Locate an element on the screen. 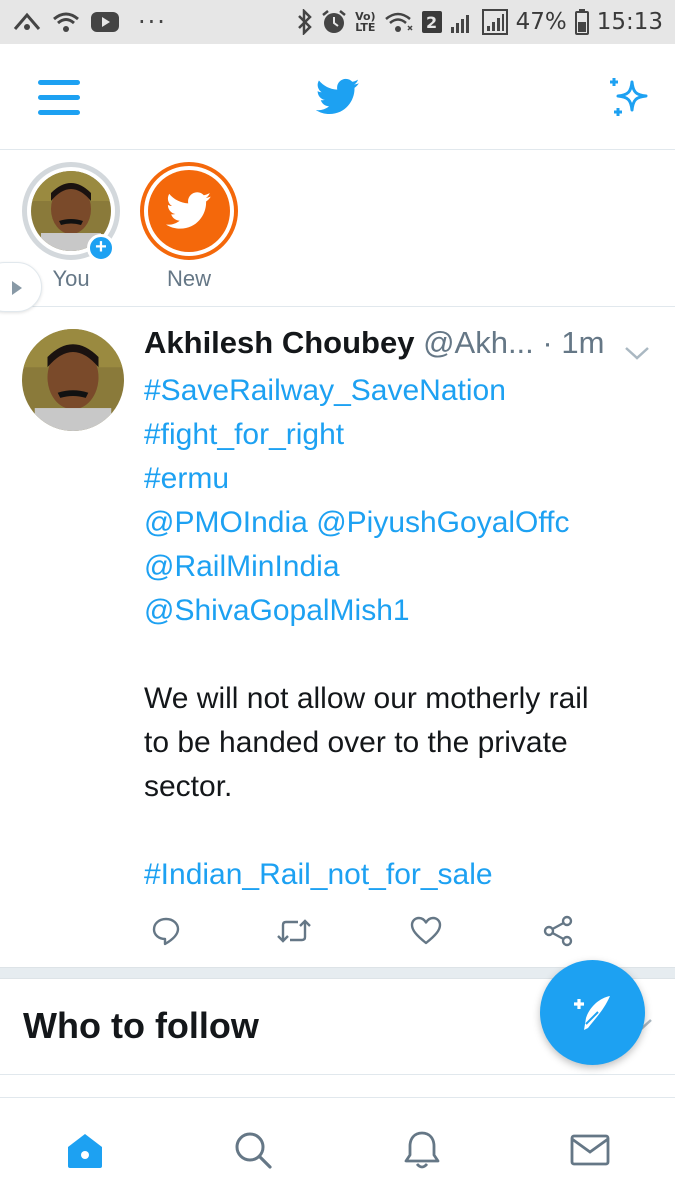 Image resolution: width=675 pixels, height=1200 pixels. fleet-new-ring is located at coordinates (189, 211).